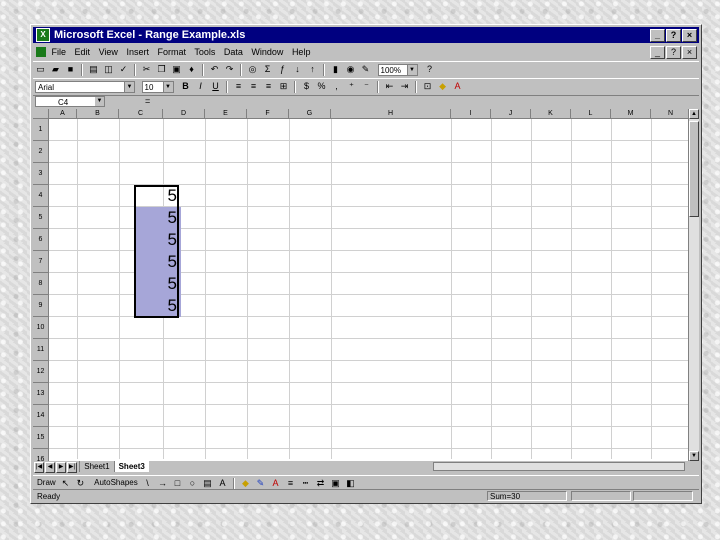  Describe the element at coordinates (591, 114) in the screenshot. I see `column-header-l: L` at that location.